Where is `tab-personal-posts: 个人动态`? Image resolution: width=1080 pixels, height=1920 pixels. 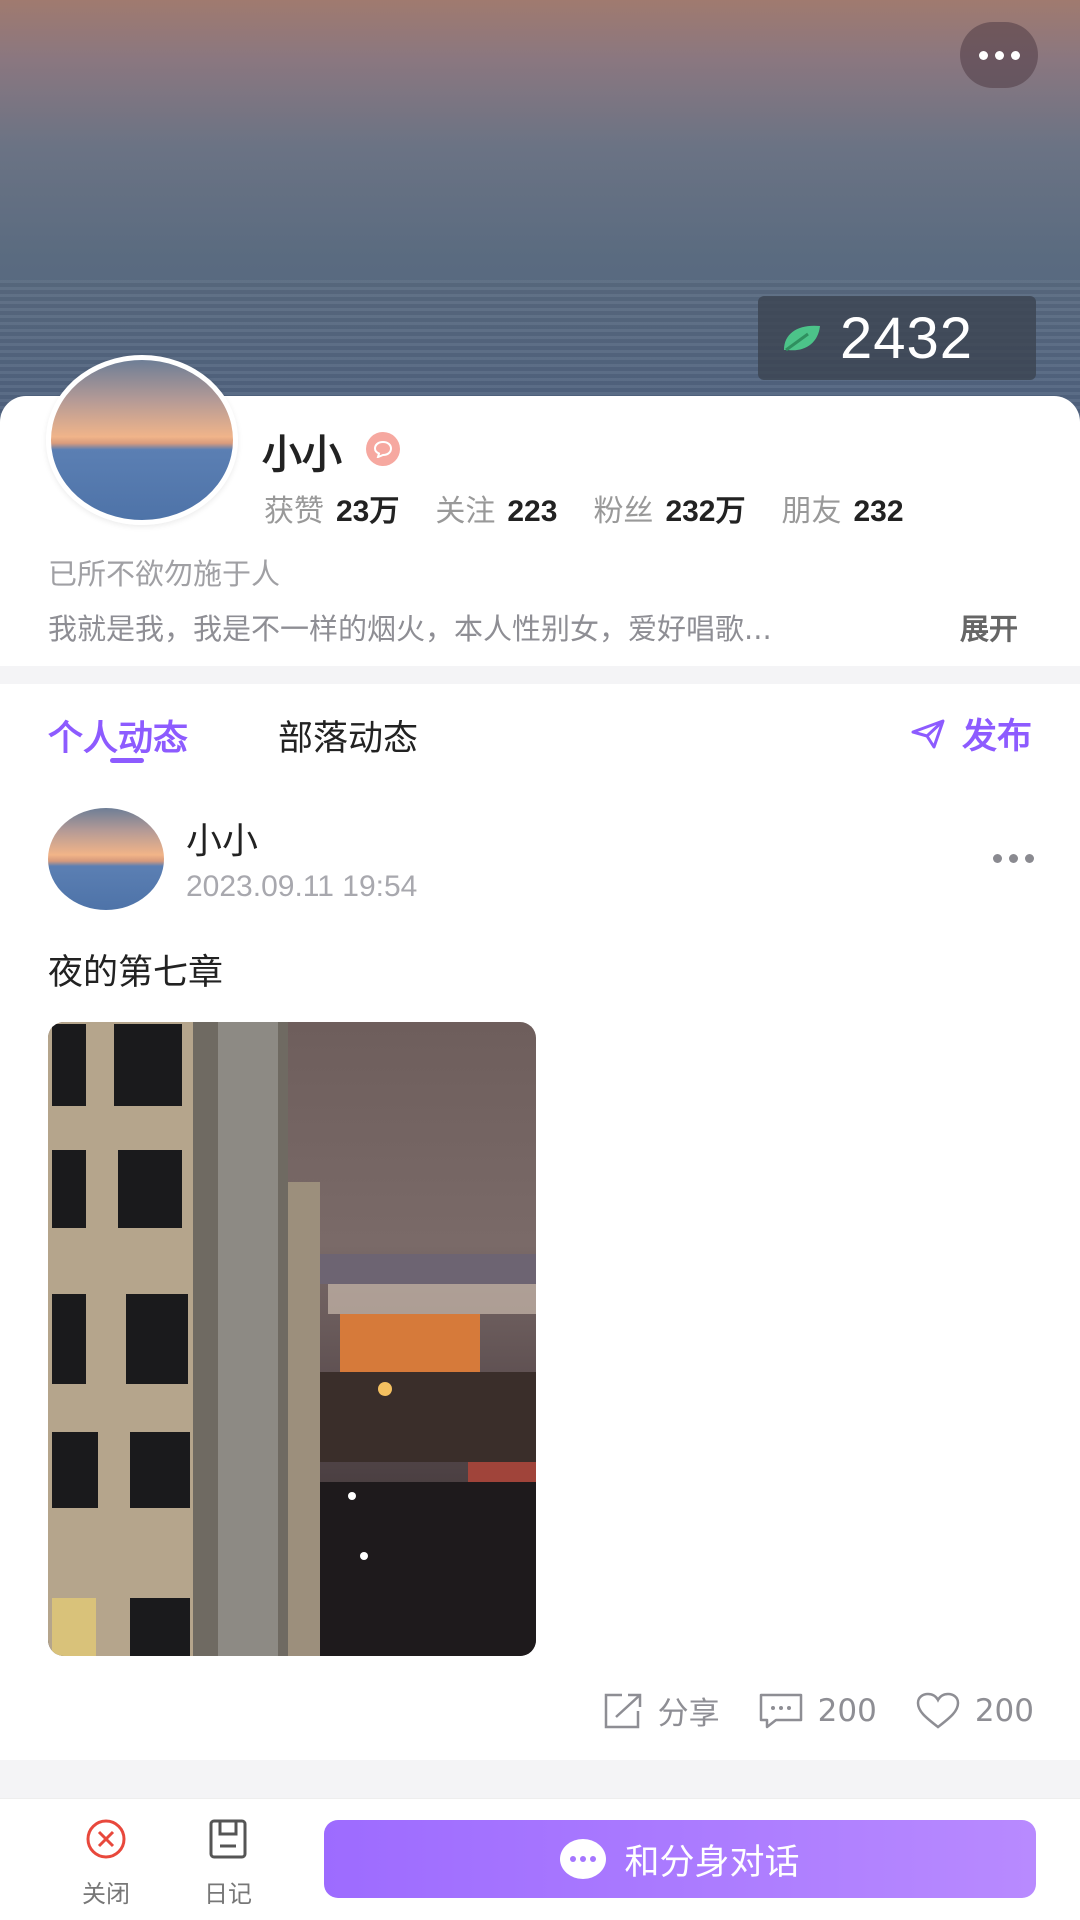 tab-personal-posts: 个人动态 is located at coordinates (118, 735).